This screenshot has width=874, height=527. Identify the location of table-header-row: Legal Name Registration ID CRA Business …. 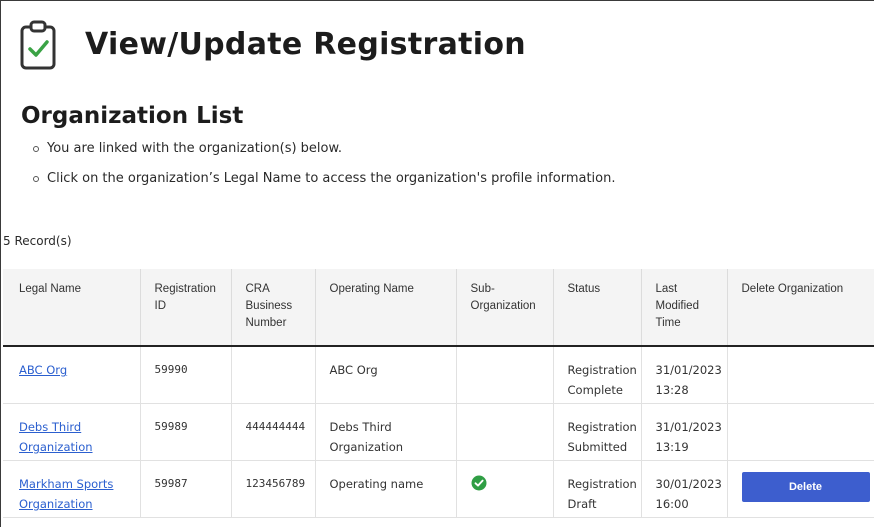
(438, 308).